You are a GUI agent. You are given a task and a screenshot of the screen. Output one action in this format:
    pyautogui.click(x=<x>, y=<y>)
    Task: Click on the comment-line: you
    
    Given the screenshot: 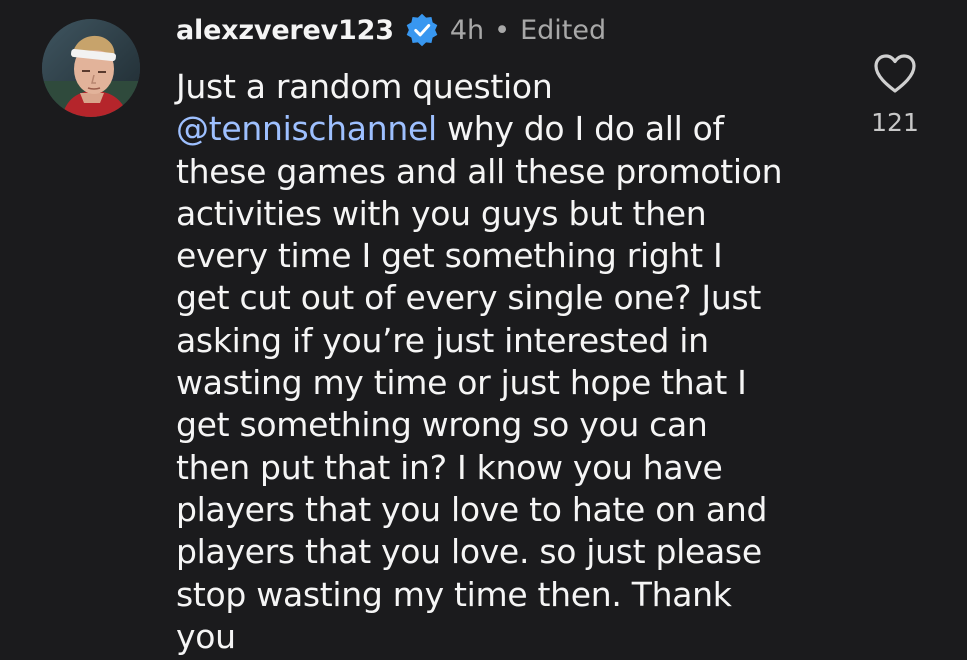 What is the action you would take?
    pyautogui.click(x=506, y=637)
    